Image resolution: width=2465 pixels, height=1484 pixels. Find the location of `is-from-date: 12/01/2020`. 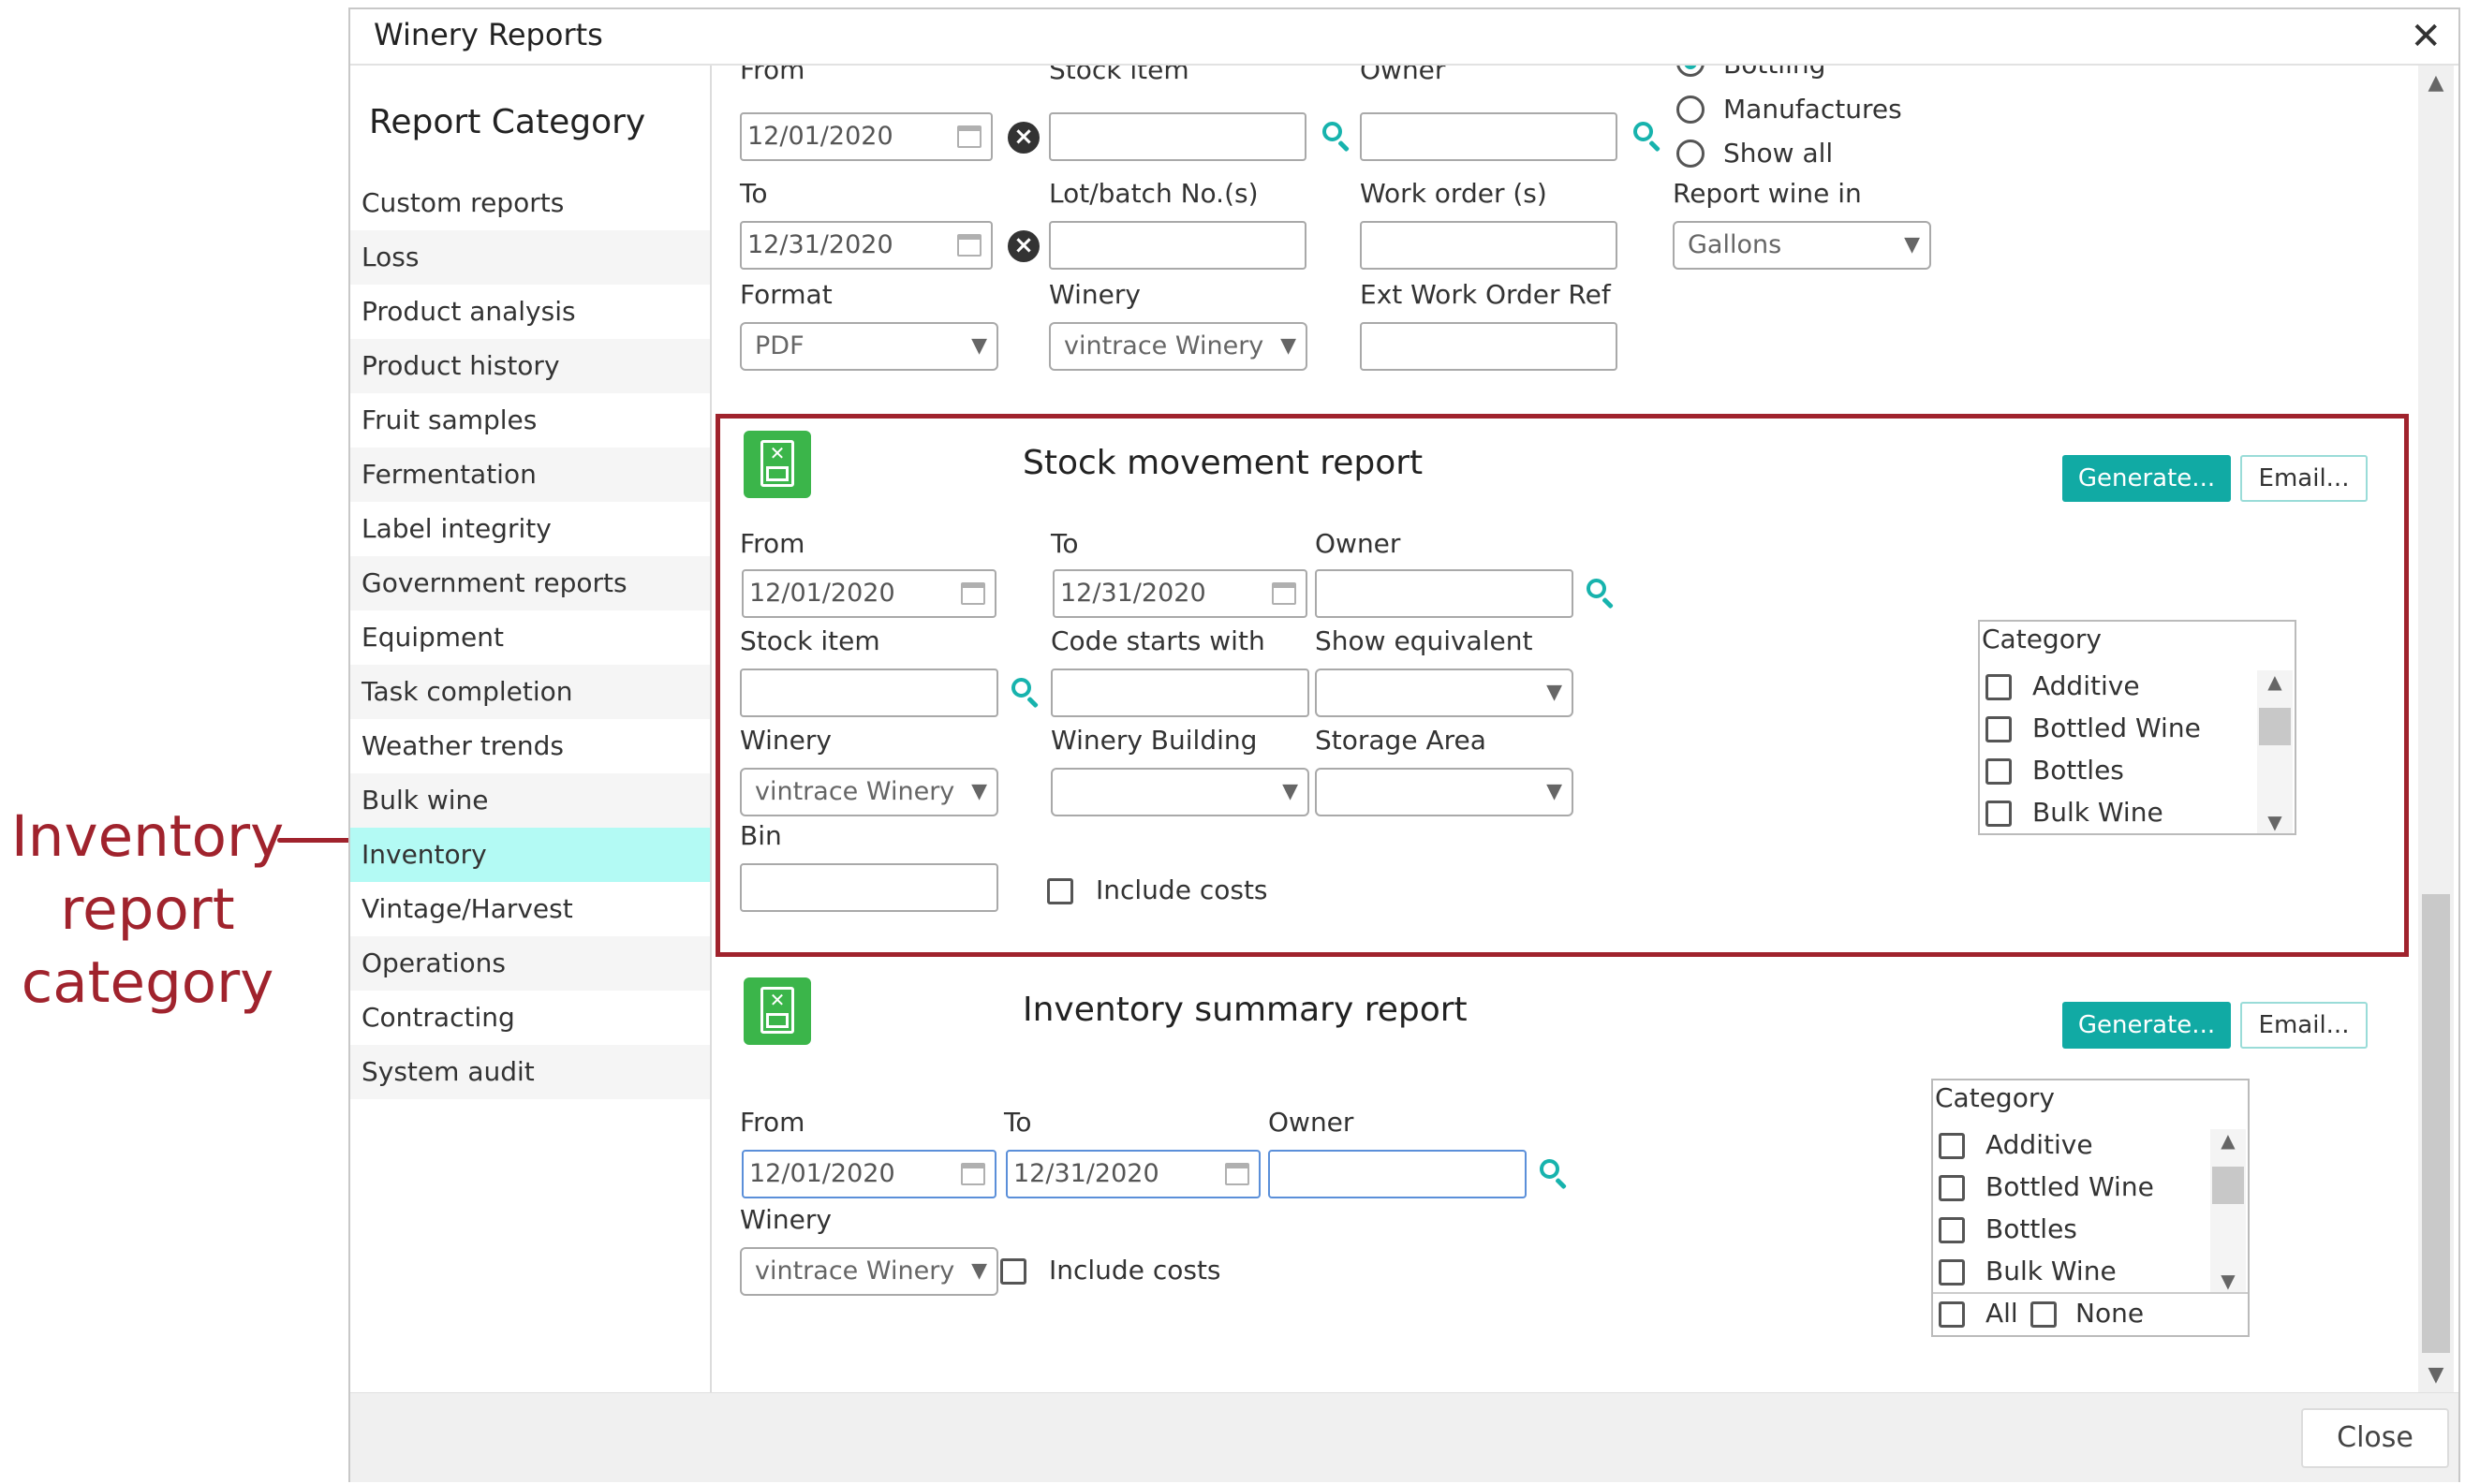

is-from-date: 12/01/2020 is located at coordinates (869, 1174).